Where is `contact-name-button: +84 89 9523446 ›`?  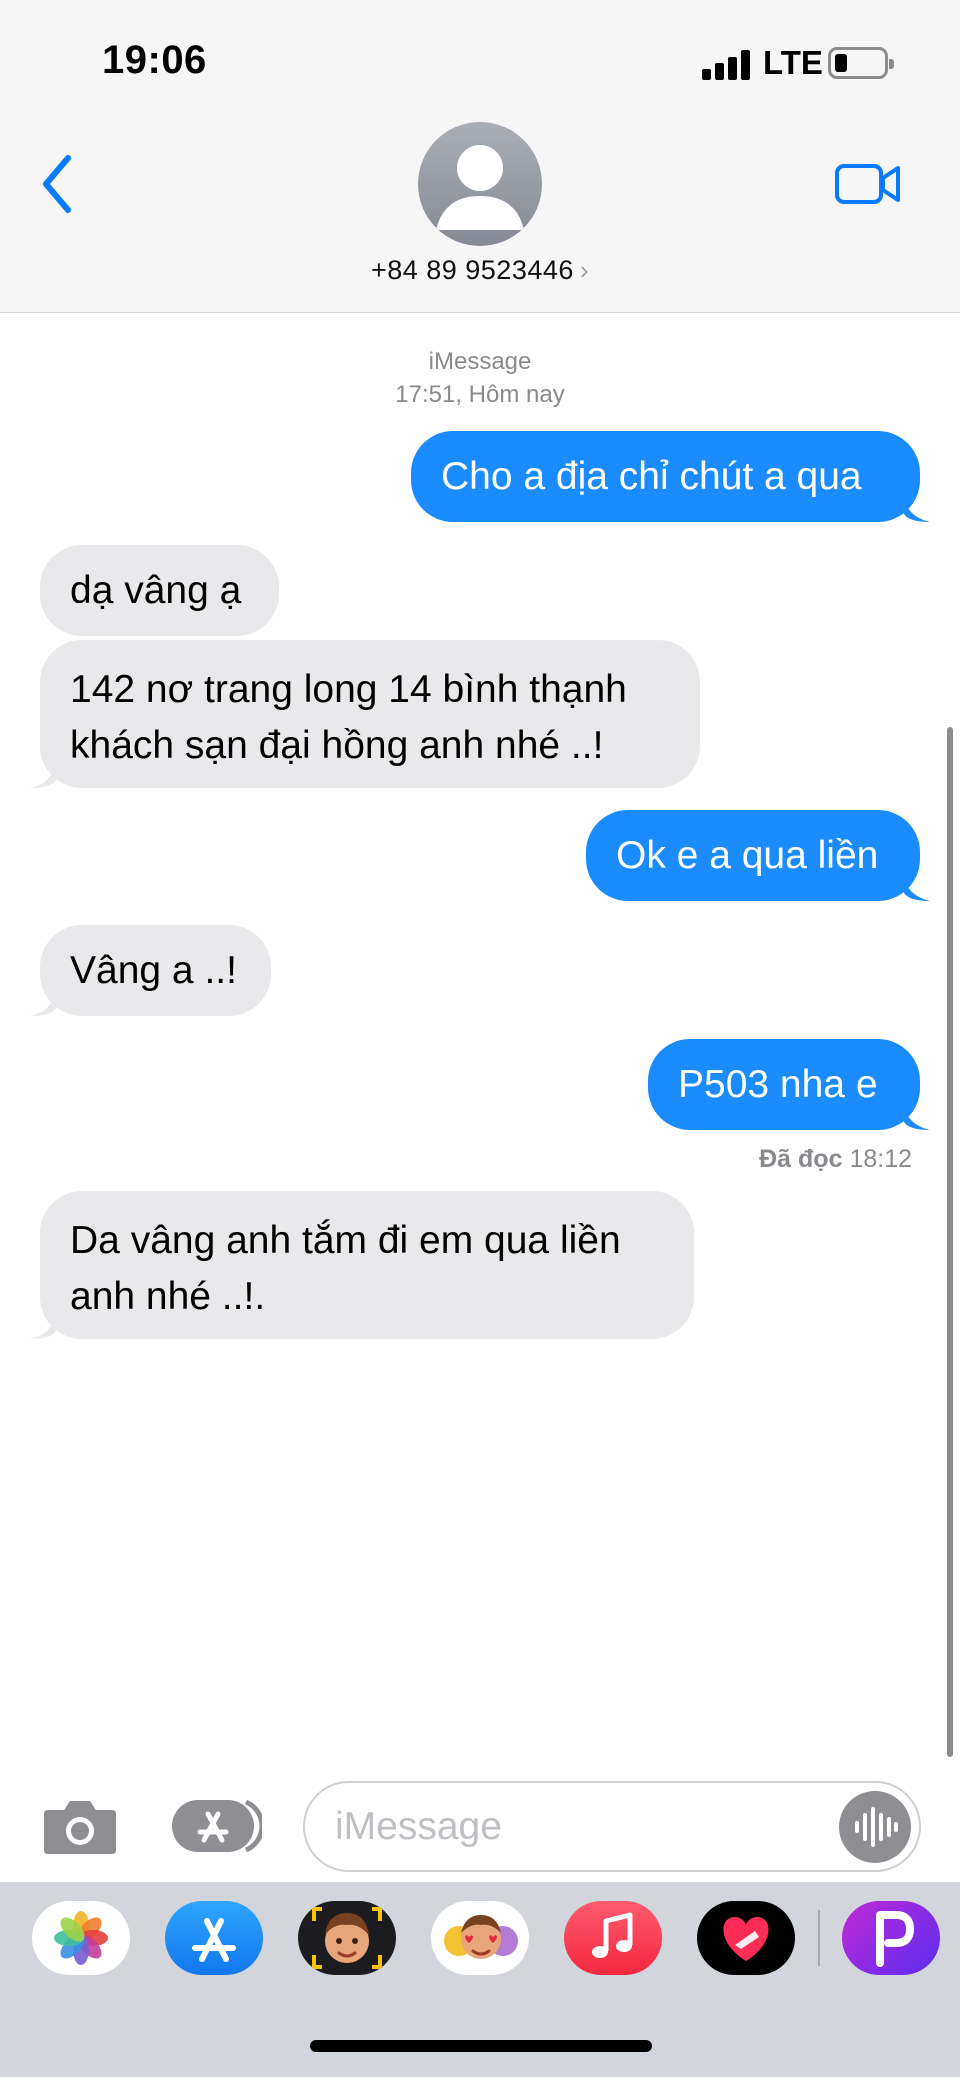 contact-name-button: +84 89 9523446 › is located at coordinates (480, 270).